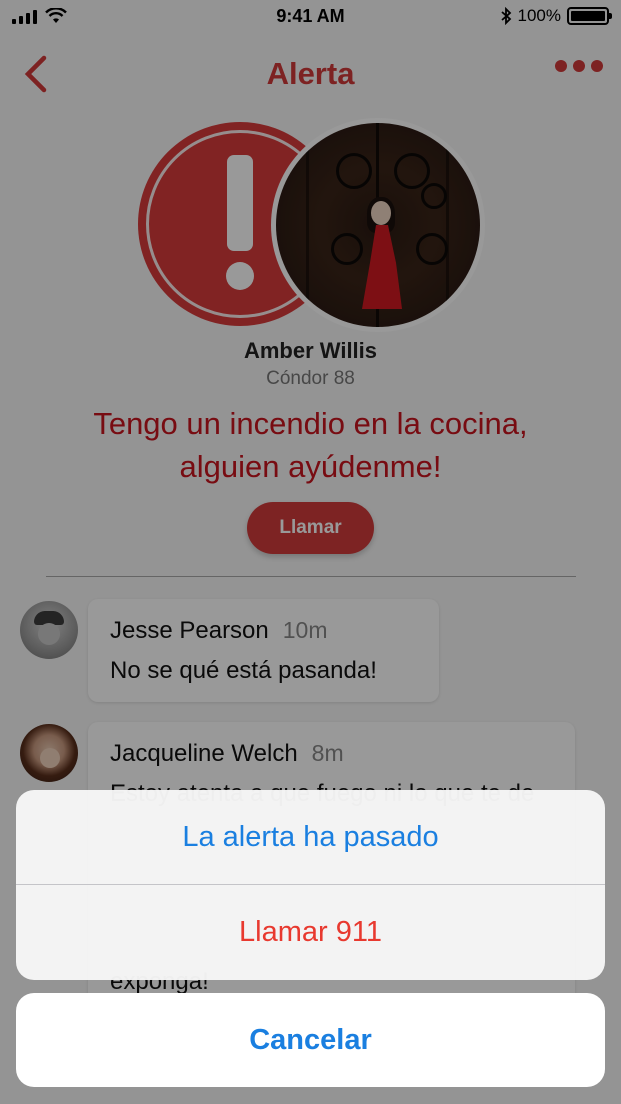  Describe the element at coordinates (310, 837) in the screenshot. I see `alert-passed-option: La alerta ha pasado` at that location.